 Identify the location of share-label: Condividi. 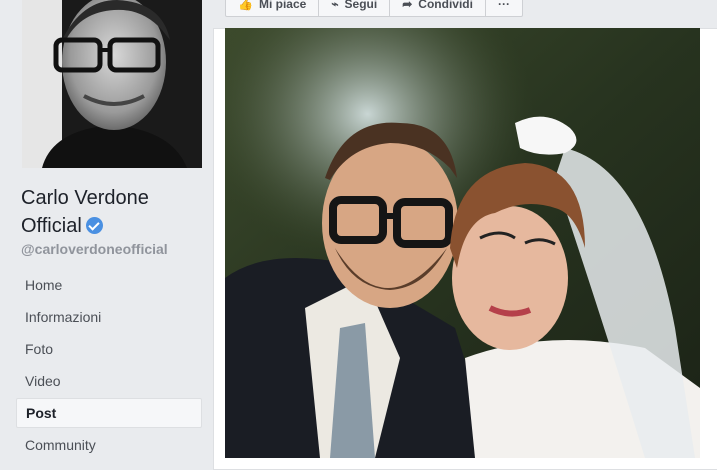
(445, 5).